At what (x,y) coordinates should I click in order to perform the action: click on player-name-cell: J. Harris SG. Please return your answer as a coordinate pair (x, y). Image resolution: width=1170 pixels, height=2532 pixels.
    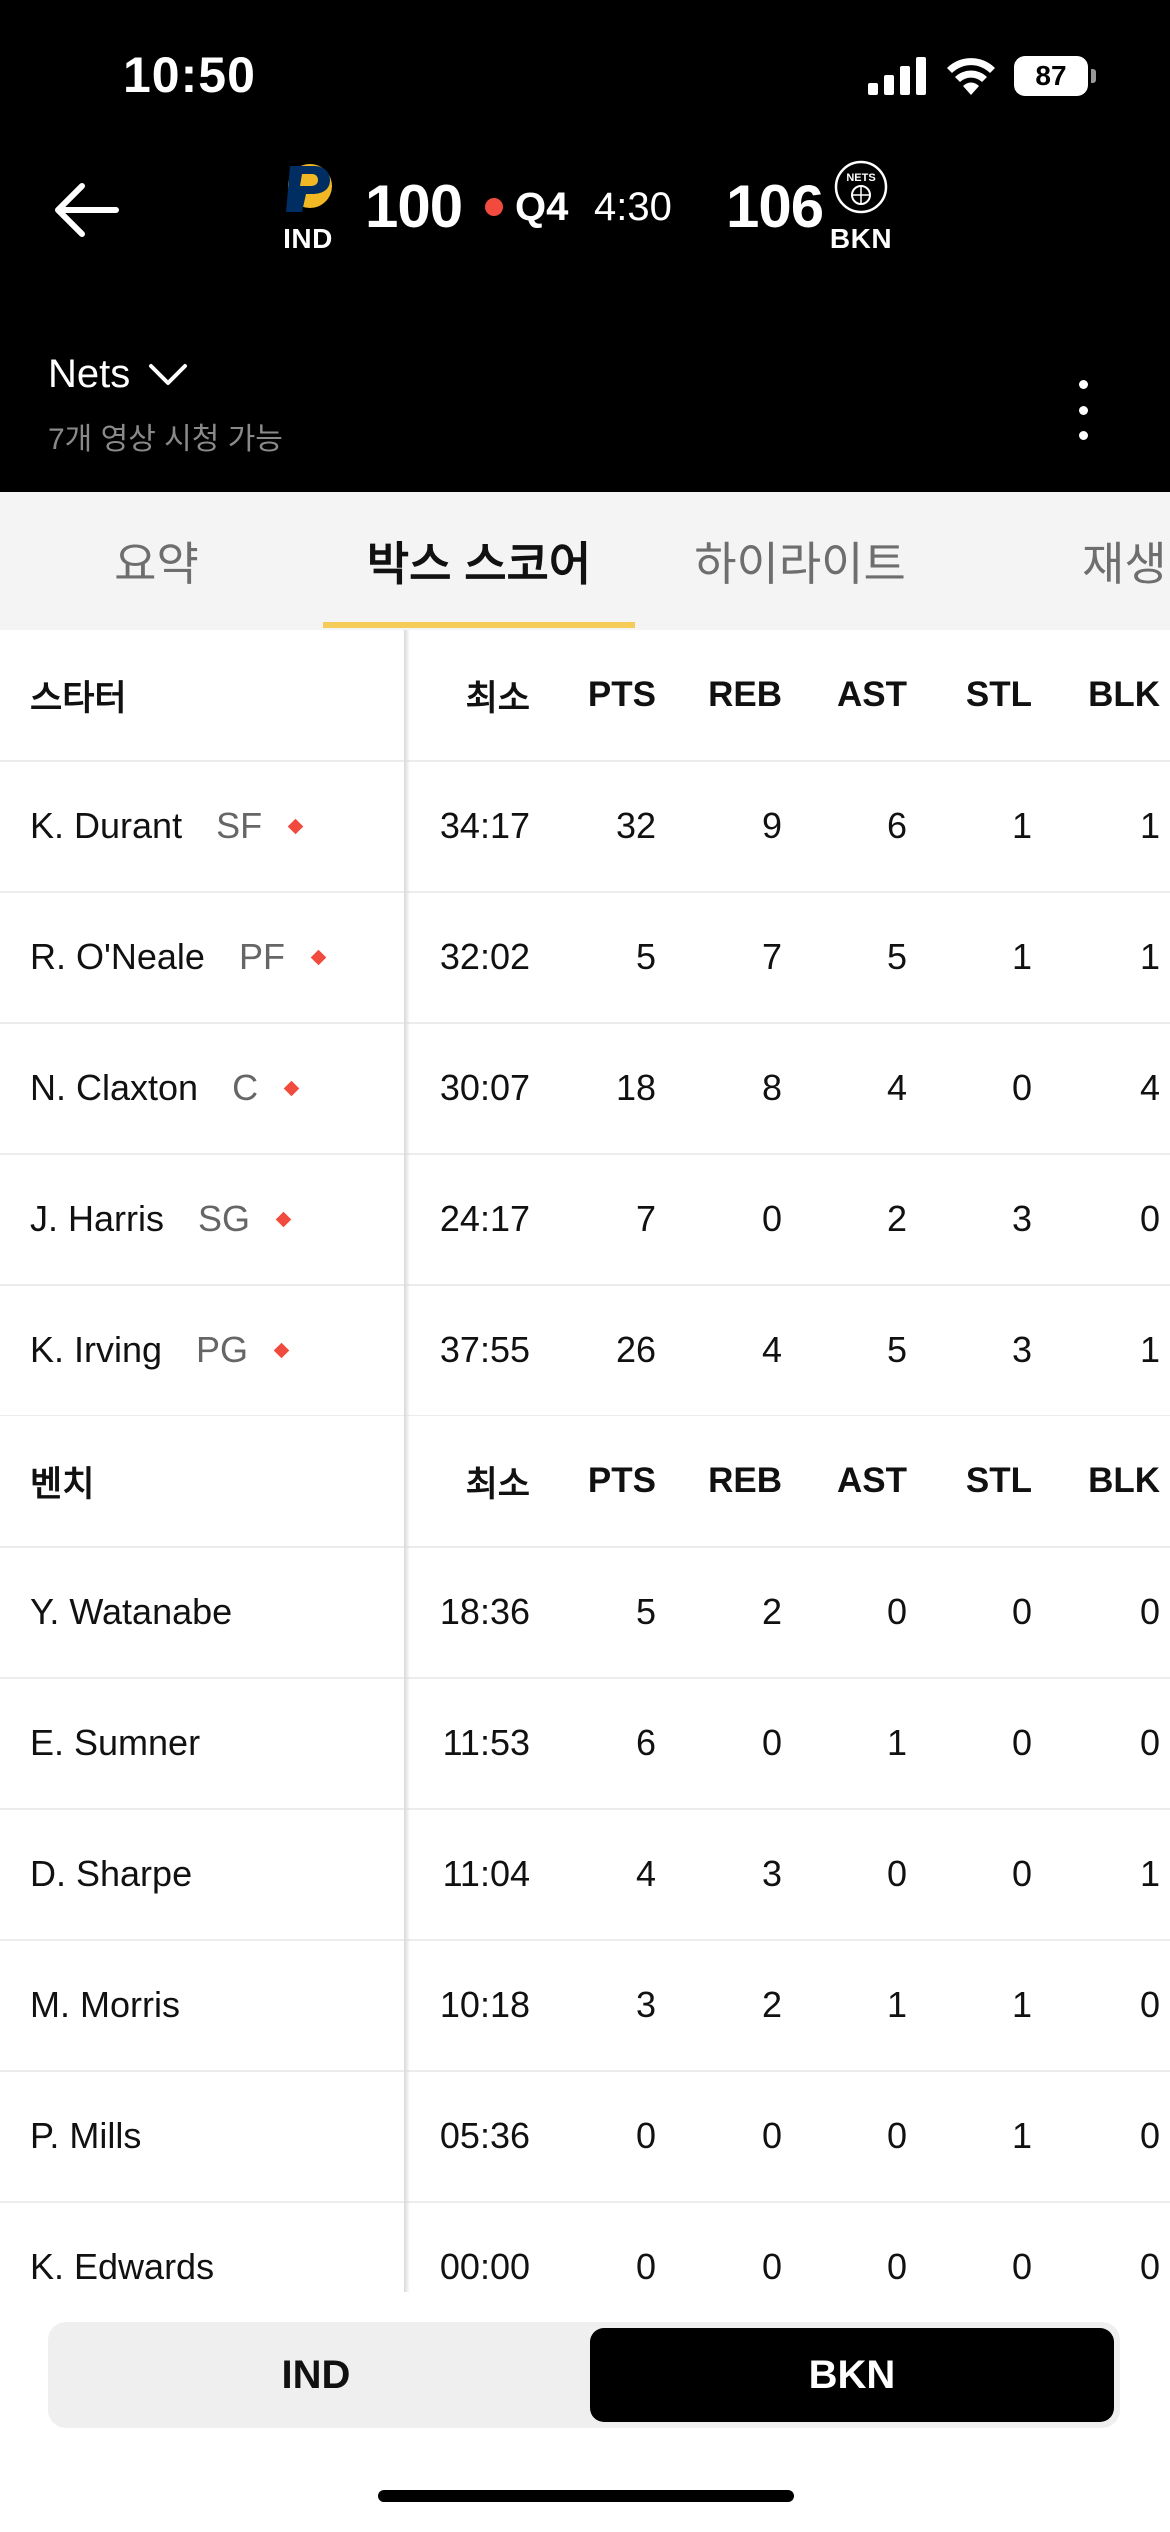
    Looking at the image, I should click on (161, 1219).